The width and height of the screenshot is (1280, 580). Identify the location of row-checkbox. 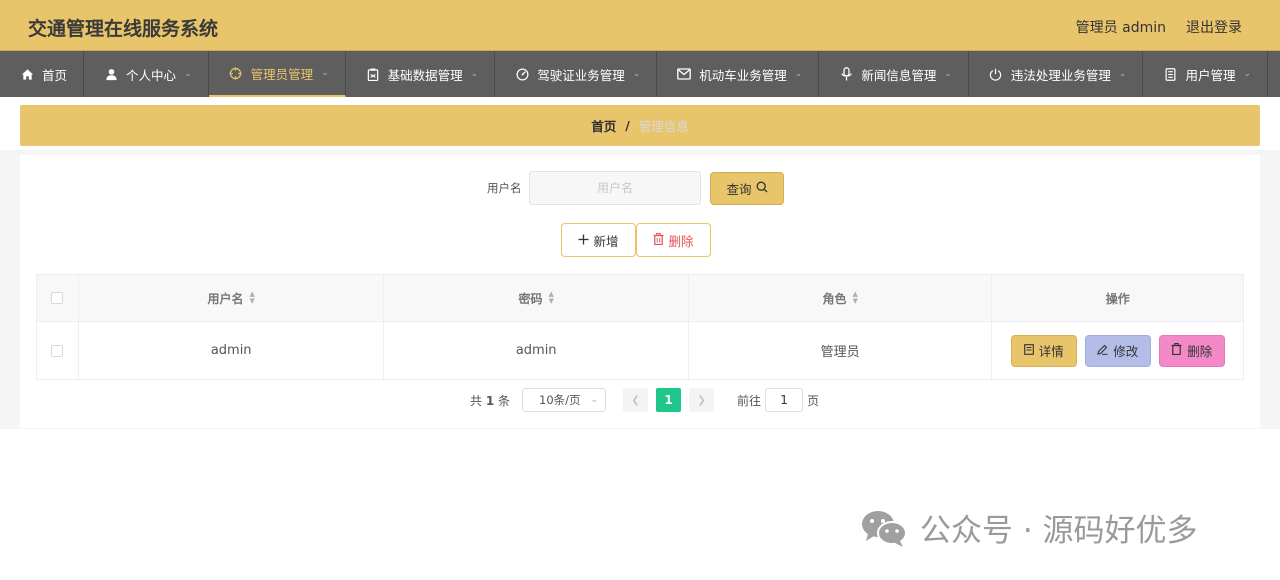
(57, 350).